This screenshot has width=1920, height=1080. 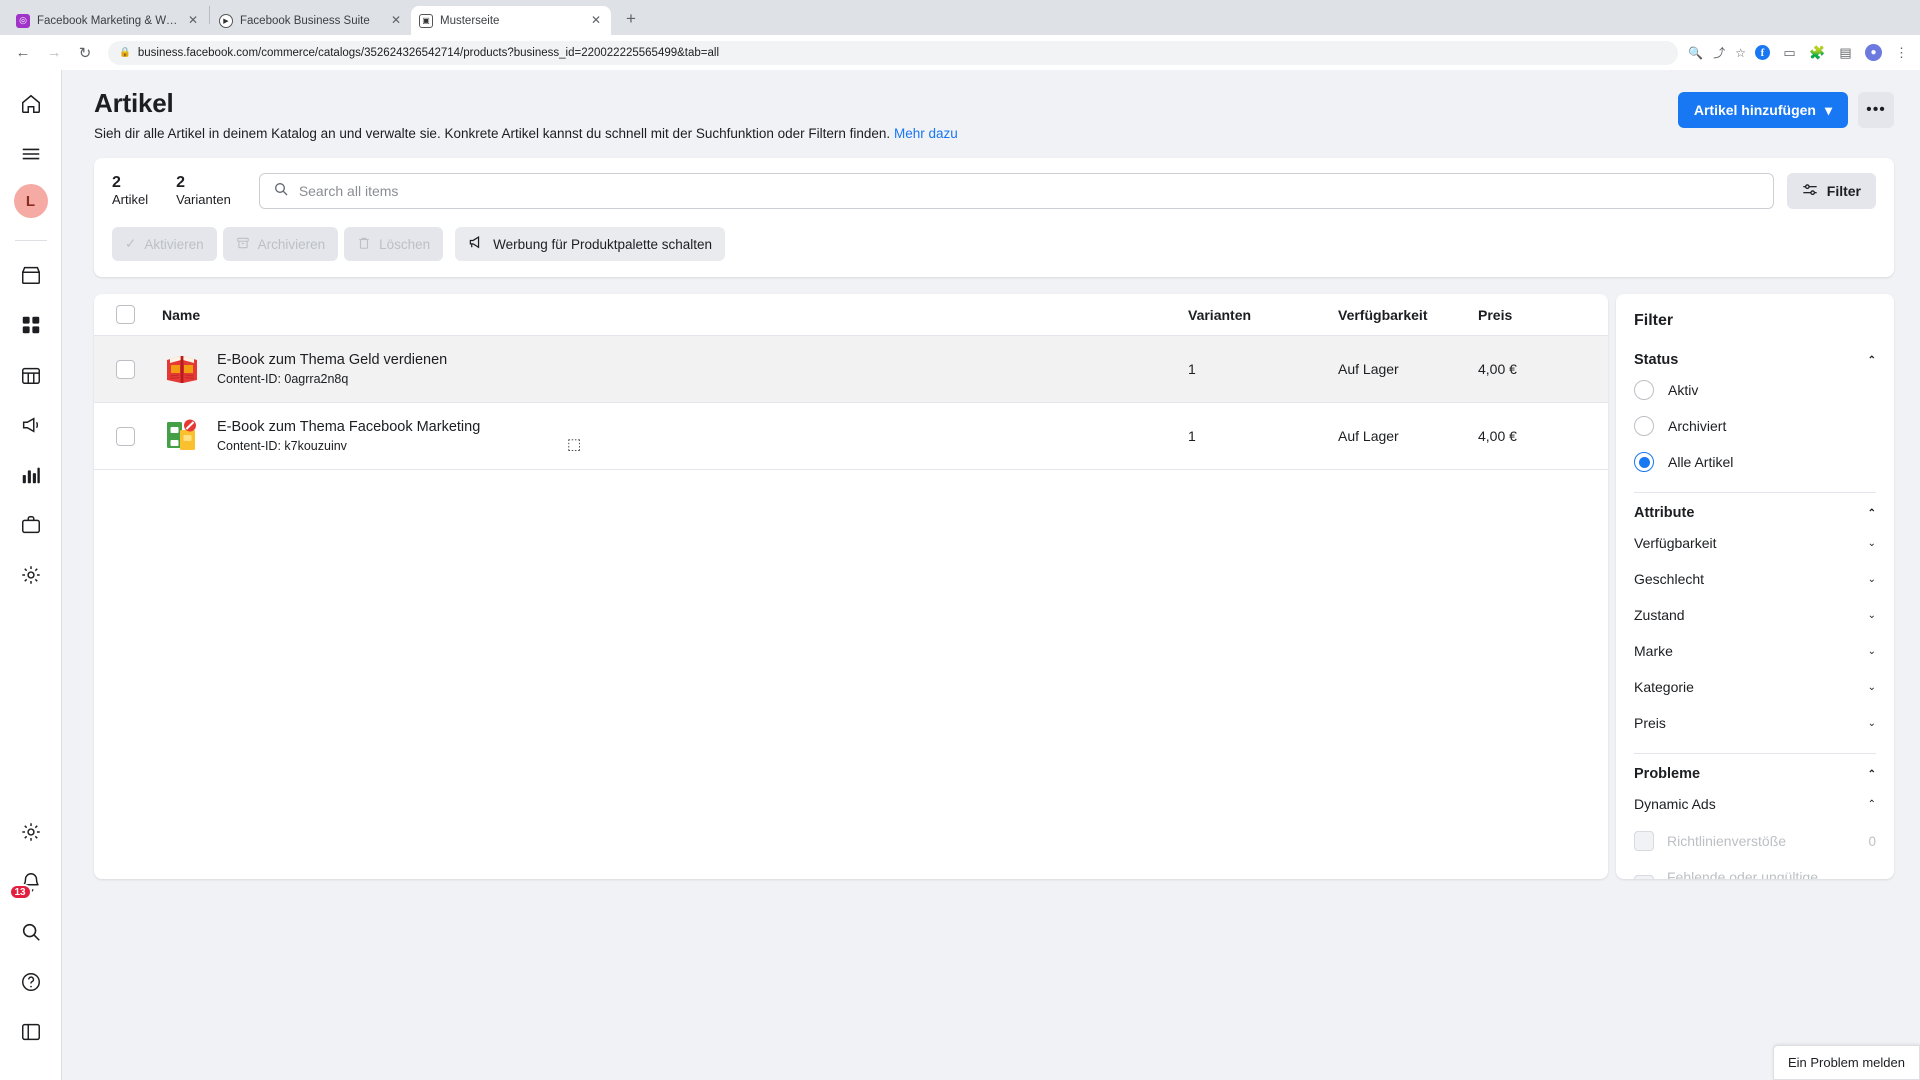 I want to click on settings-icon, so click(x=31, y=832).